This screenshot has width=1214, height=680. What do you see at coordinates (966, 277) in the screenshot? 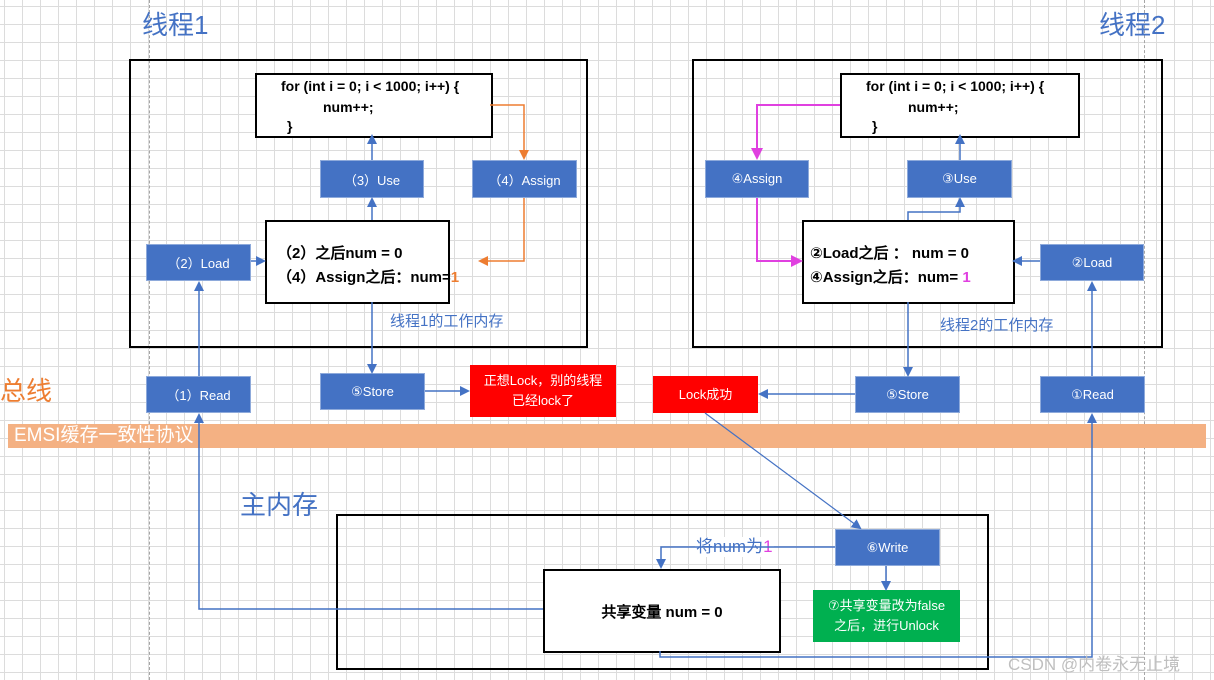
I see `thread2-state-value: 1` at bounding box center [966, 277].